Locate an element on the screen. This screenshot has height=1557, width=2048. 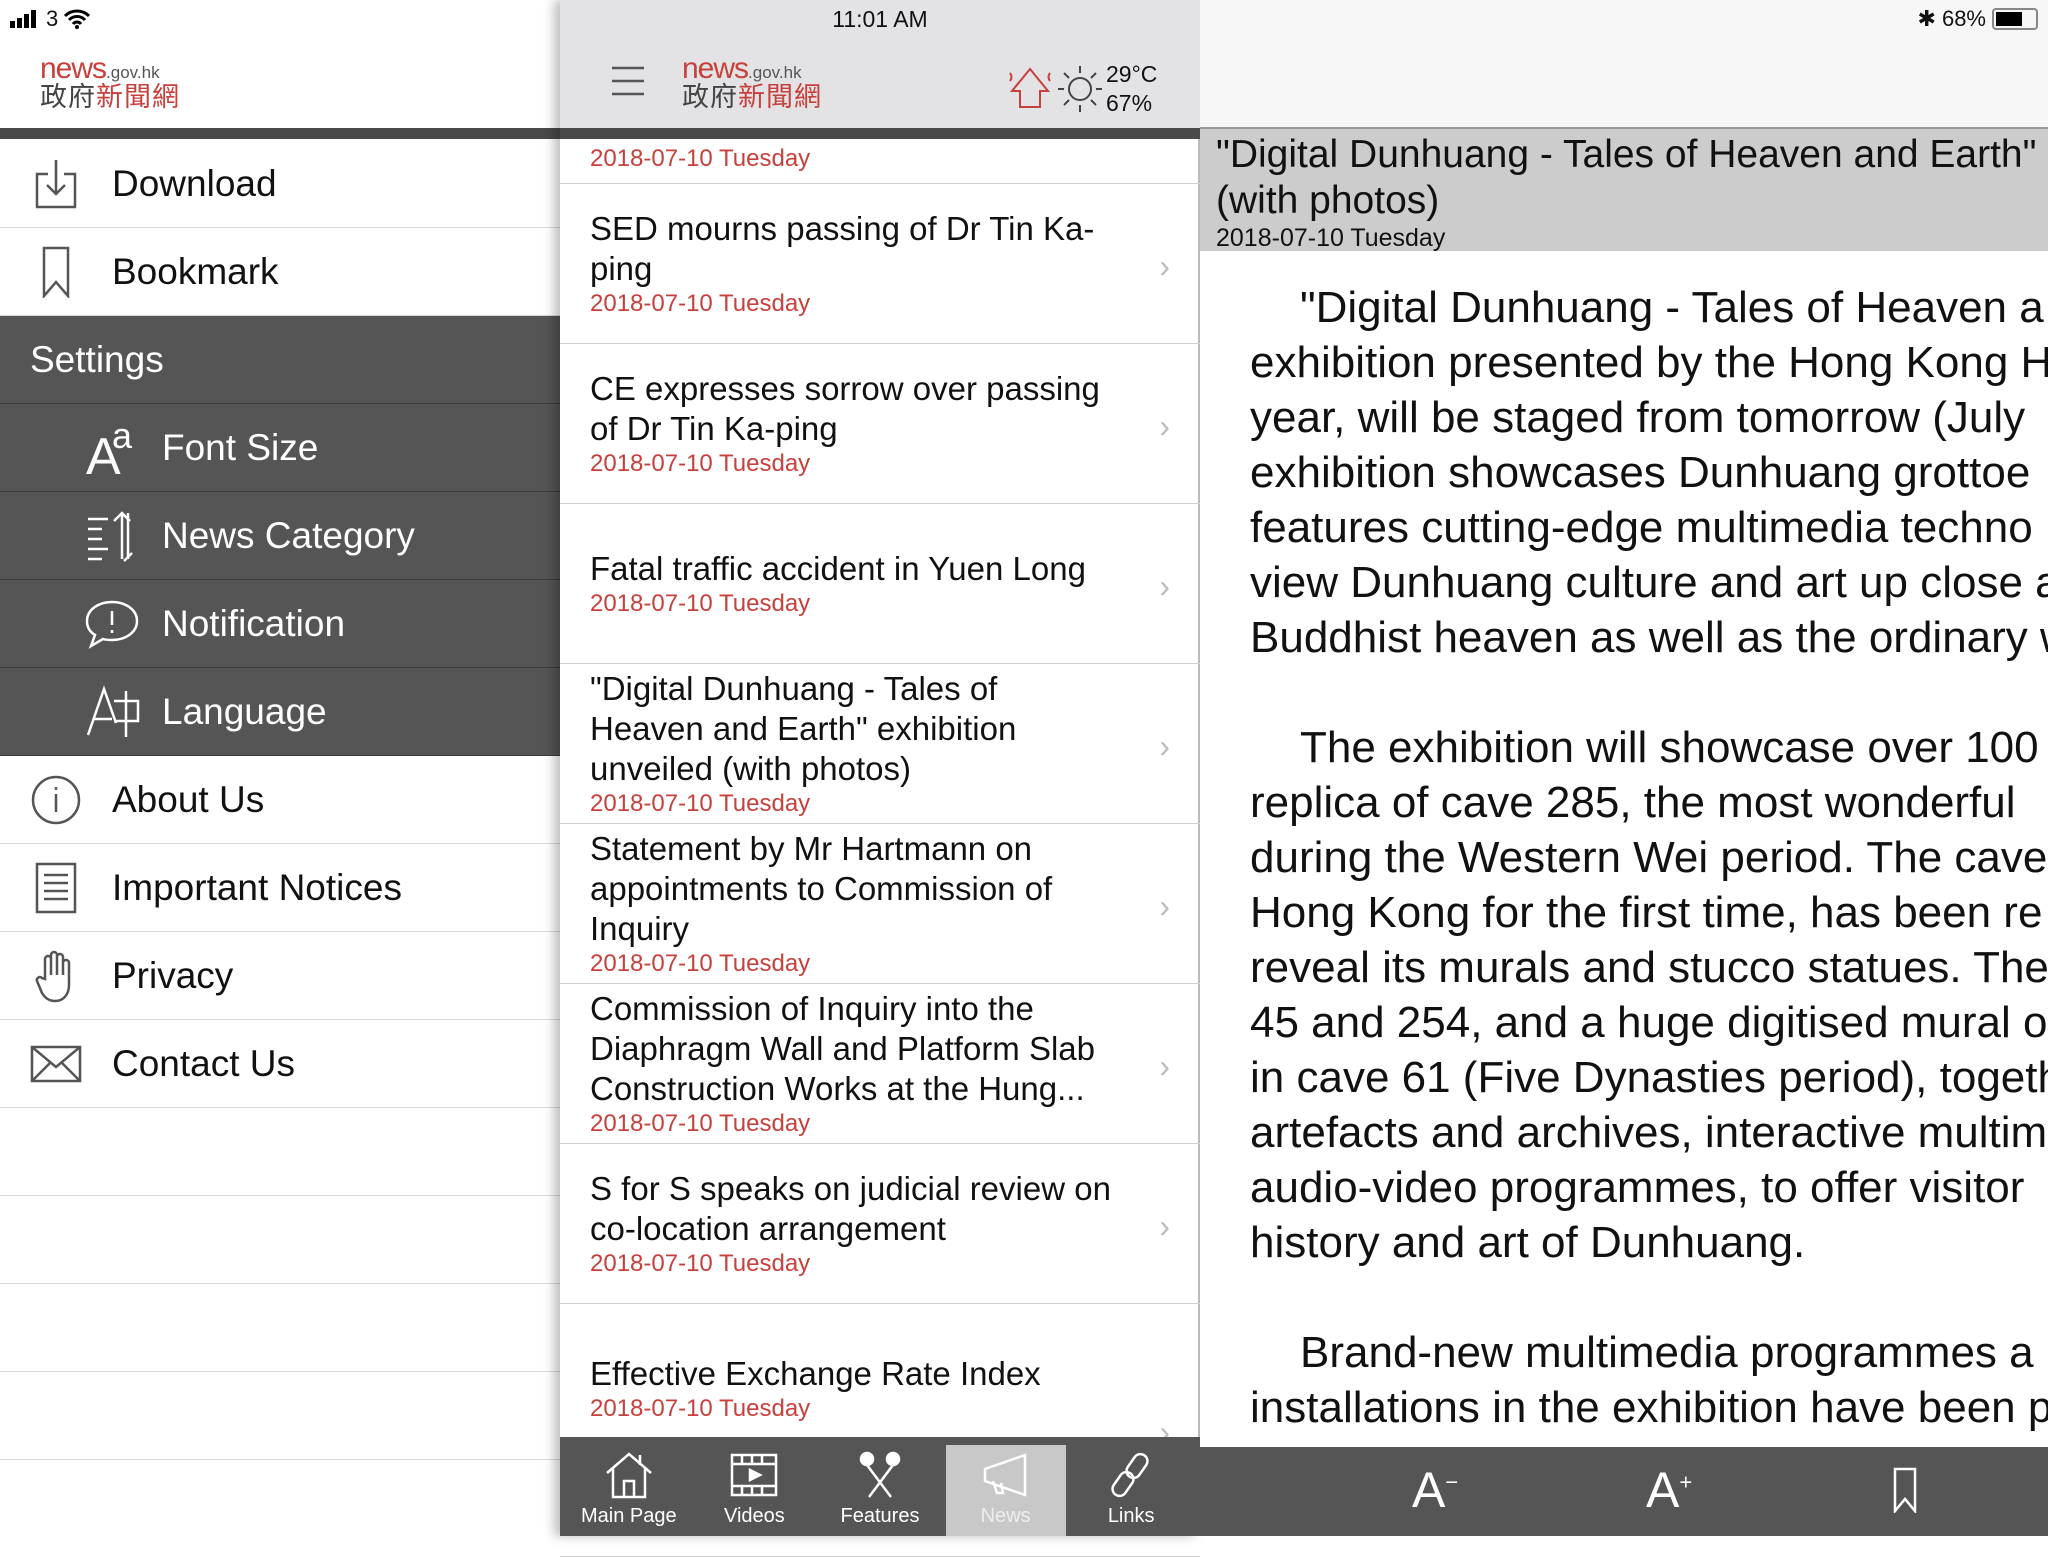
logo-zh-grey: 政府 is located at coordinates (710, 97).